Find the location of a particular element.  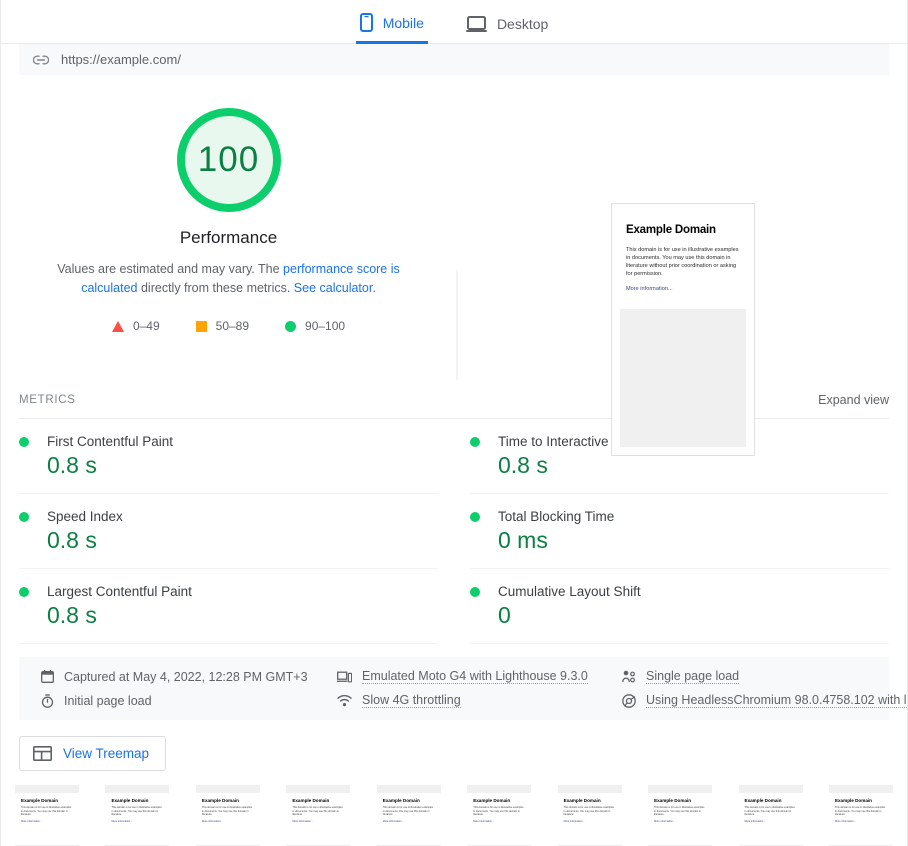

metric-value: 0 is located at coordinates (504, 615).